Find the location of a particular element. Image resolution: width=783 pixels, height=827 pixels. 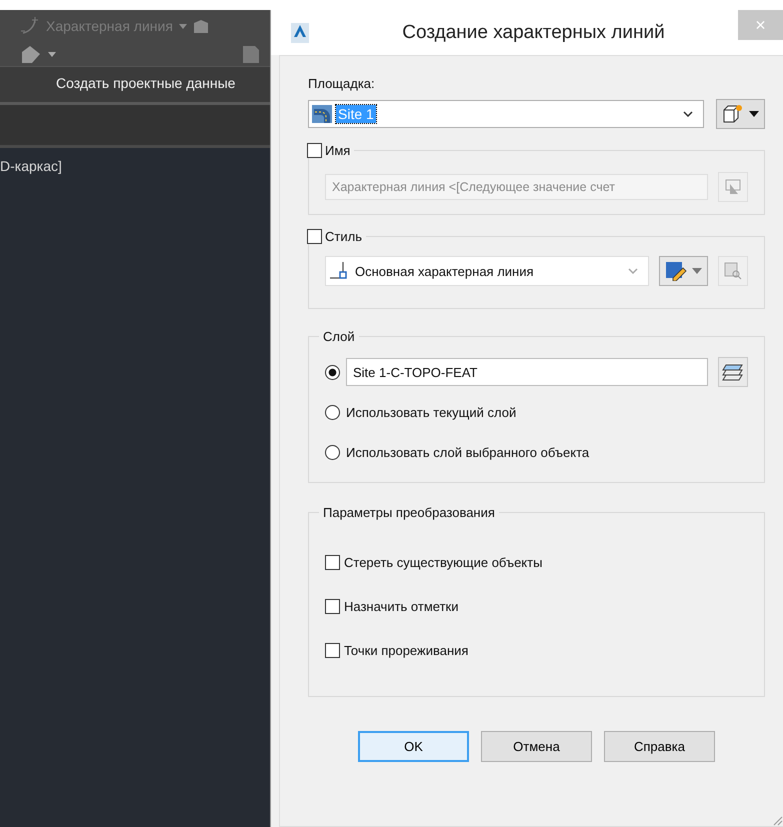

edit-style-button is located at coordinates (683, 271).